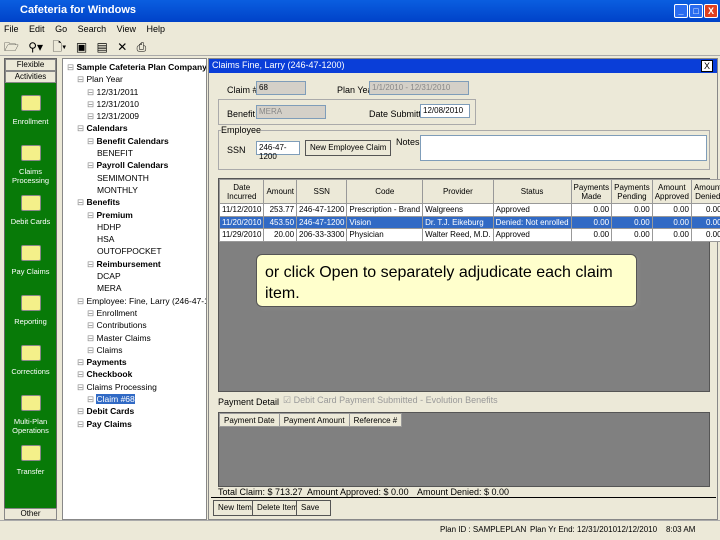  I want to click on grid-column-header: Provider, so click(458, 191).